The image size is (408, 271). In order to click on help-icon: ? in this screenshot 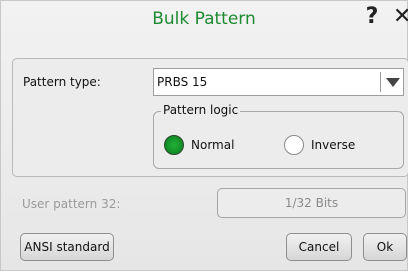, I will do `click(372, 17)`.